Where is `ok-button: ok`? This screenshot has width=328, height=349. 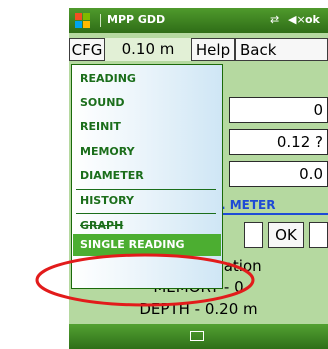
ok-button: ok is located at coordinates (312, 19).